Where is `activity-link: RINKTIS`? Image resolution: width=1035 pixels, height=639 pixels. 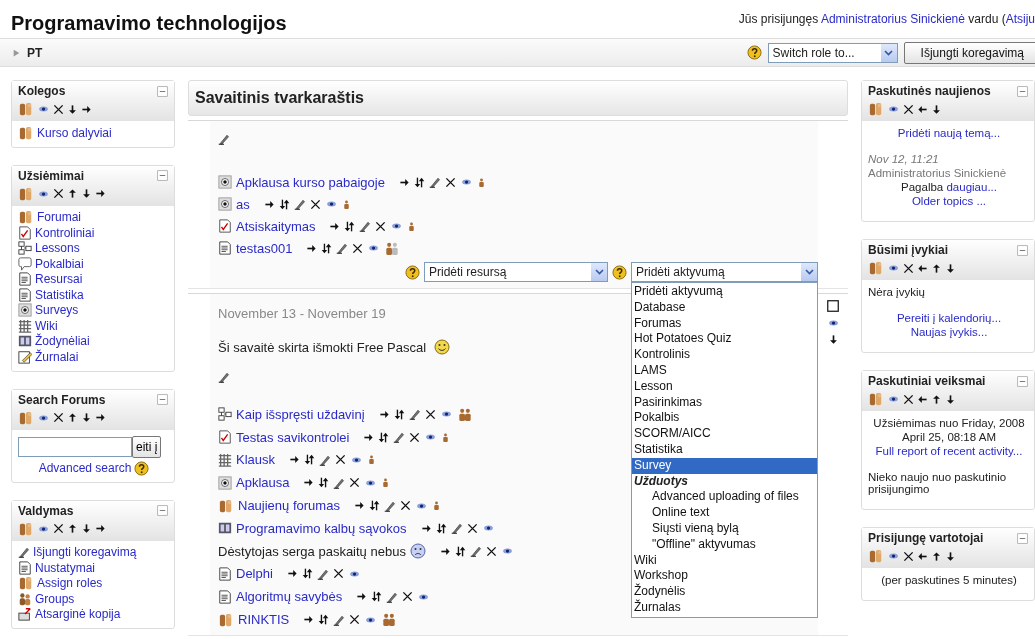
activity-link: RINKTIS is located at coordinates (264, 620).